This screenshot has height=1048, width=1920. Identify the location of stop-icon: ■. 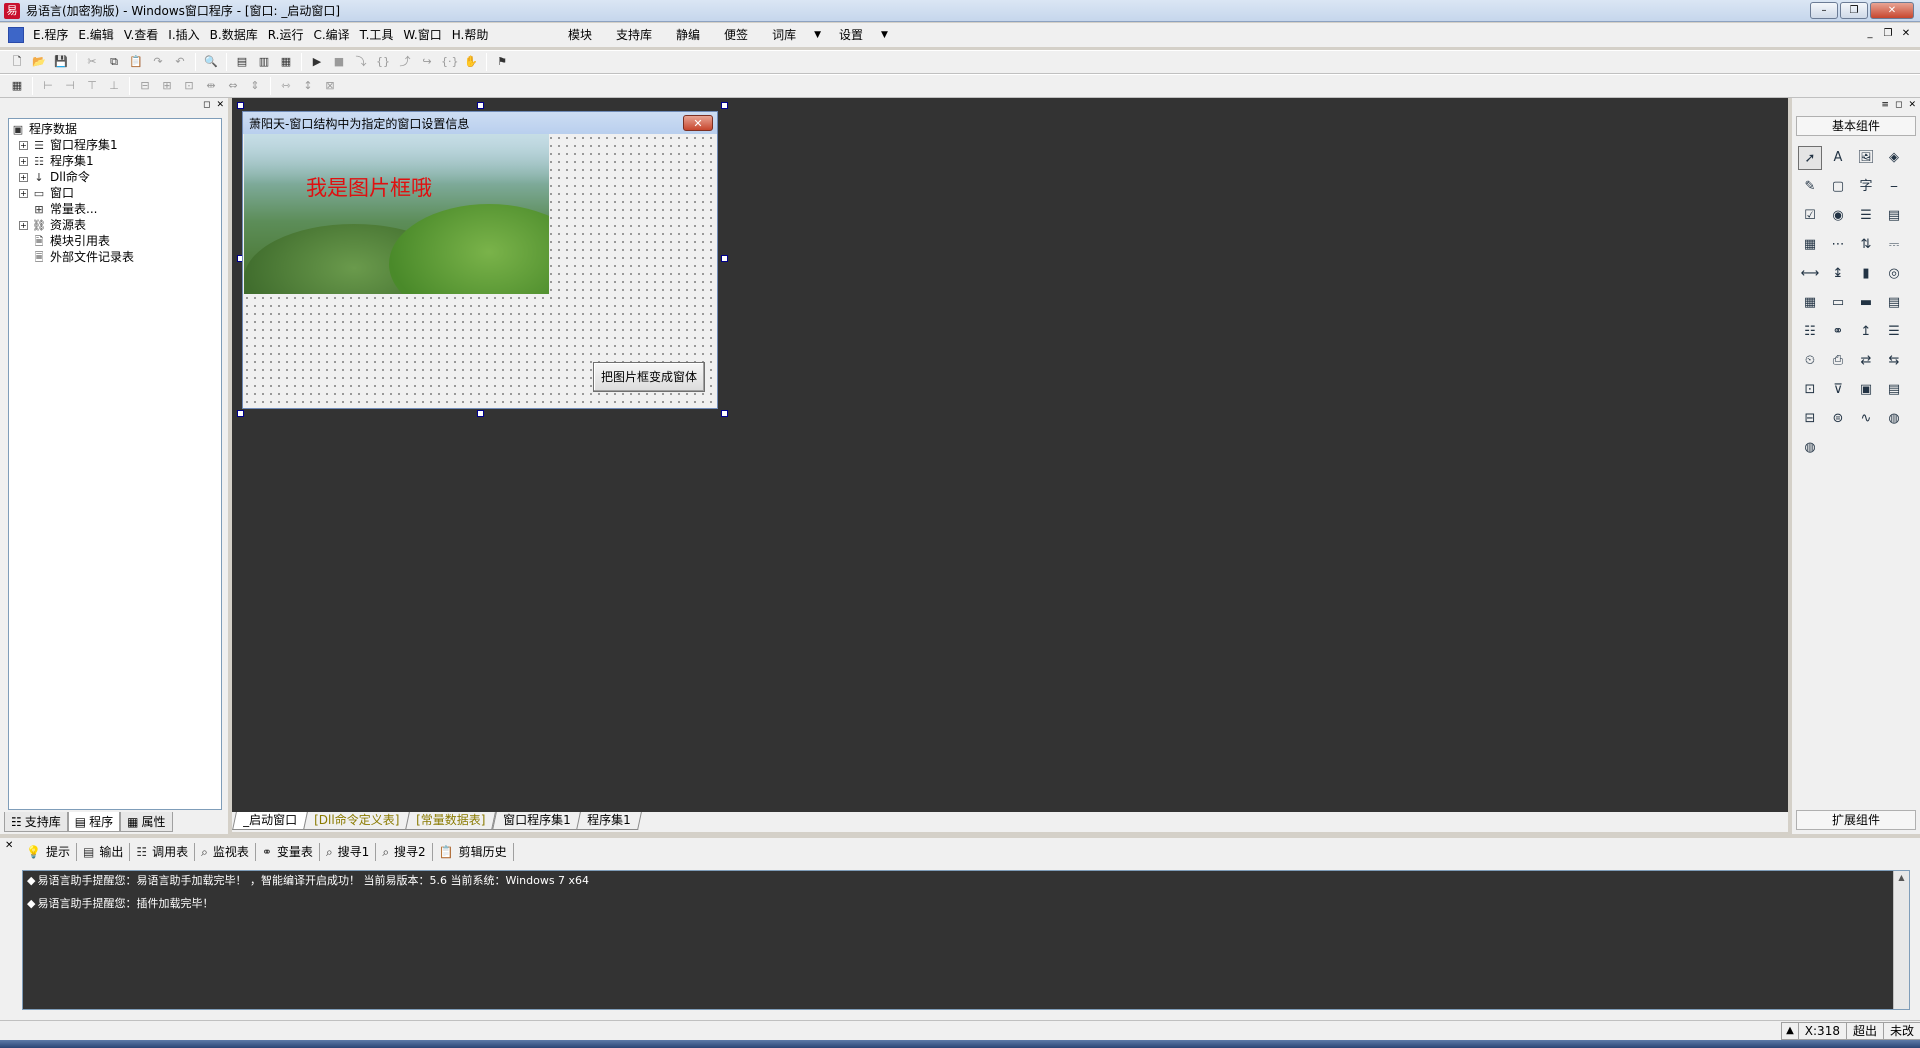
(339, 62).